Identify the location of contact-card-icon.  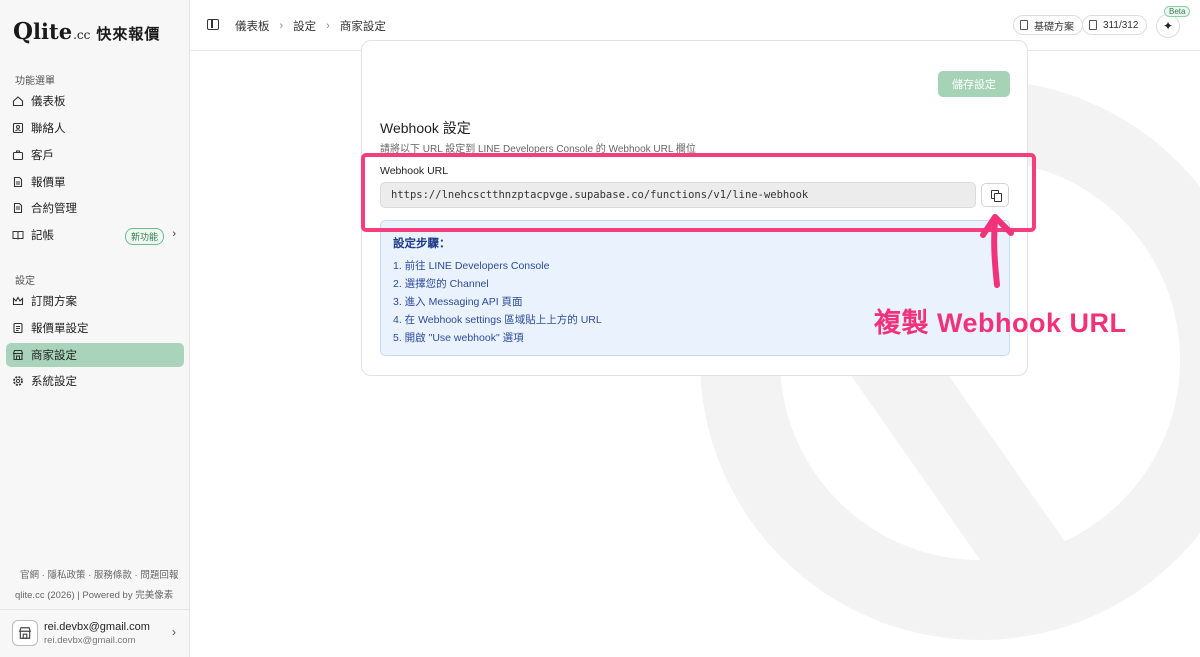
(18, 128).